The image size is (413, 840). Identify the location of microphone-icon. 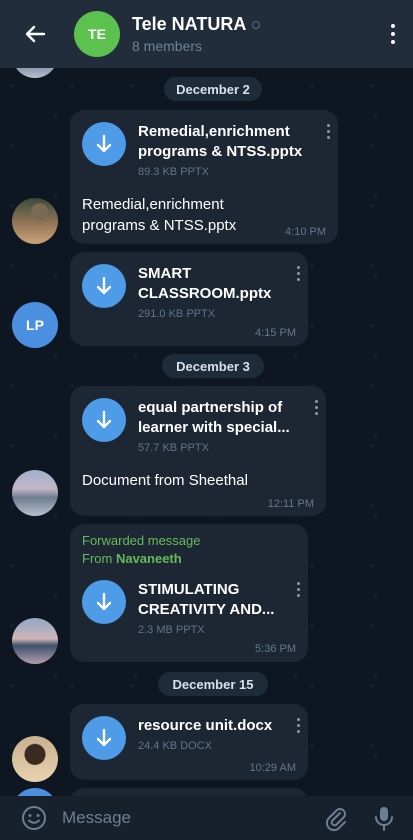
(384, 818).